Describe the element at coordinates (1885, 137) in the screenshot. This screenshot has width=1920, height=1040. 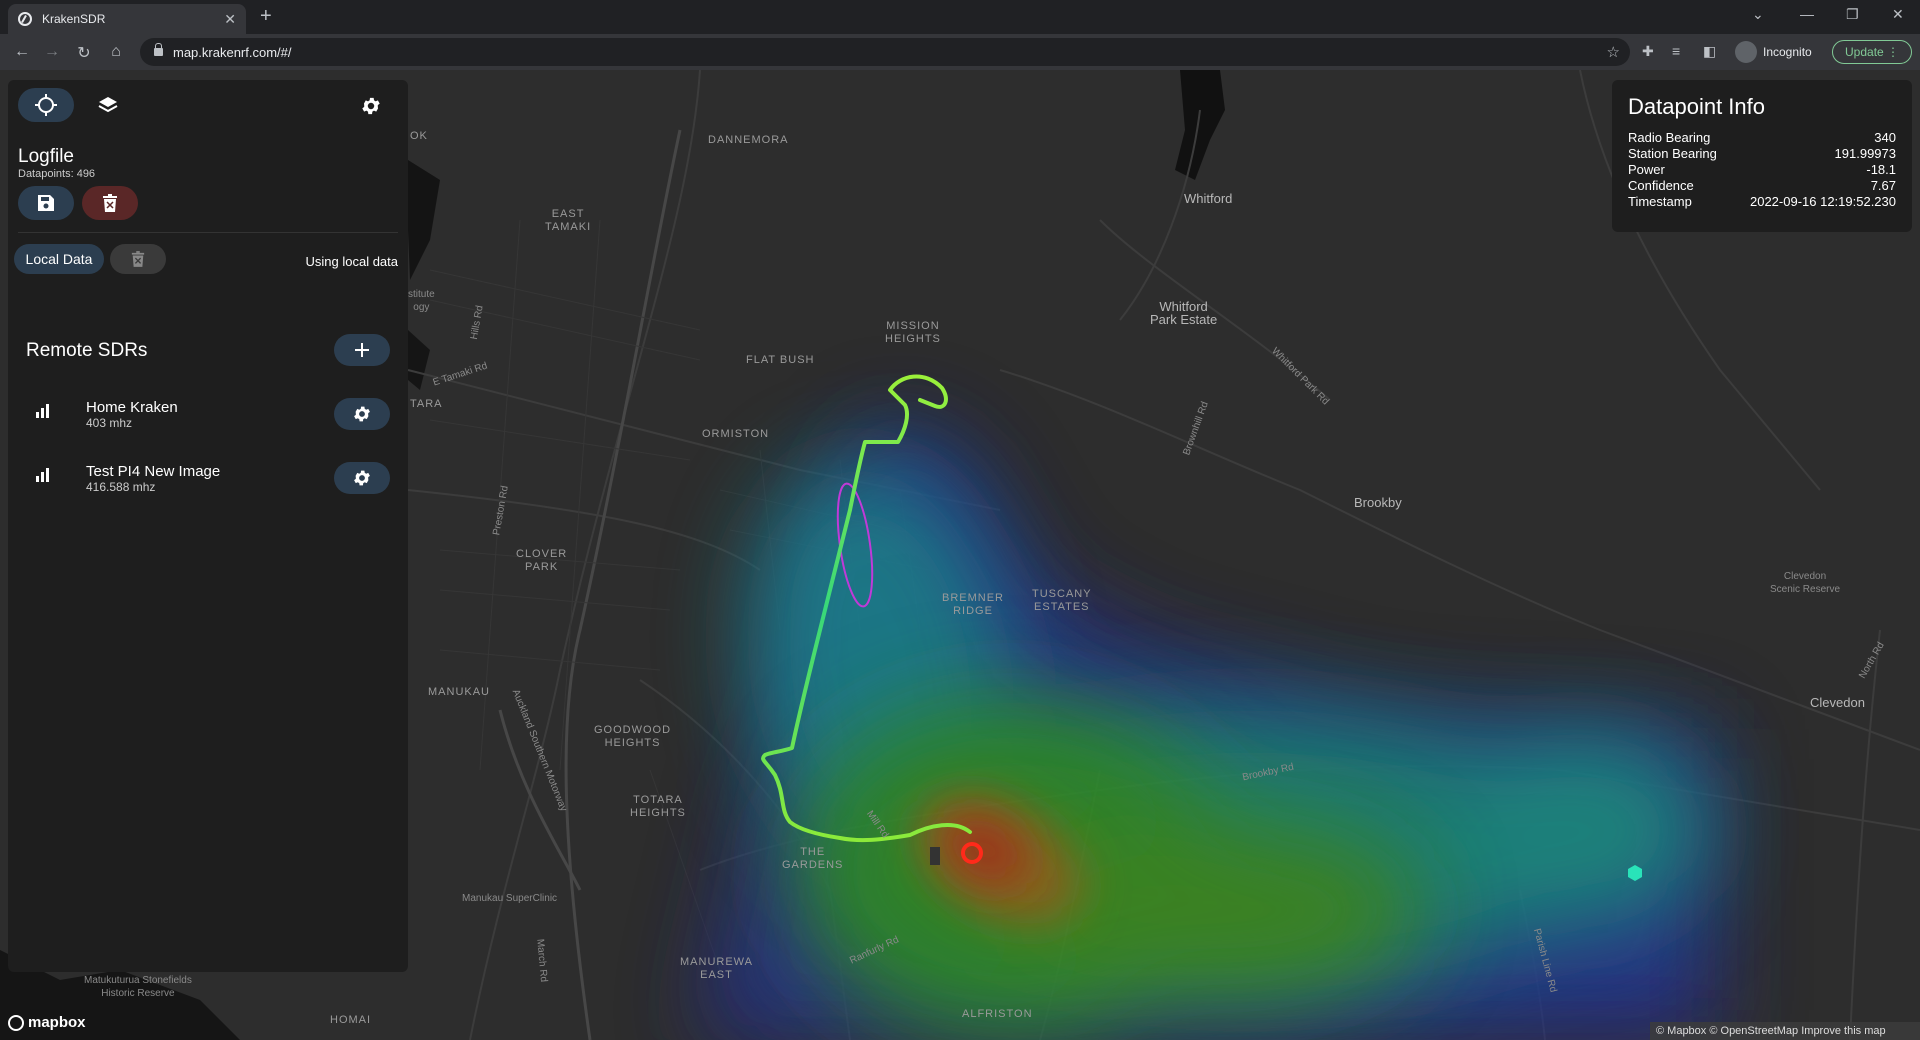
I see `info-value: 340` at that location.